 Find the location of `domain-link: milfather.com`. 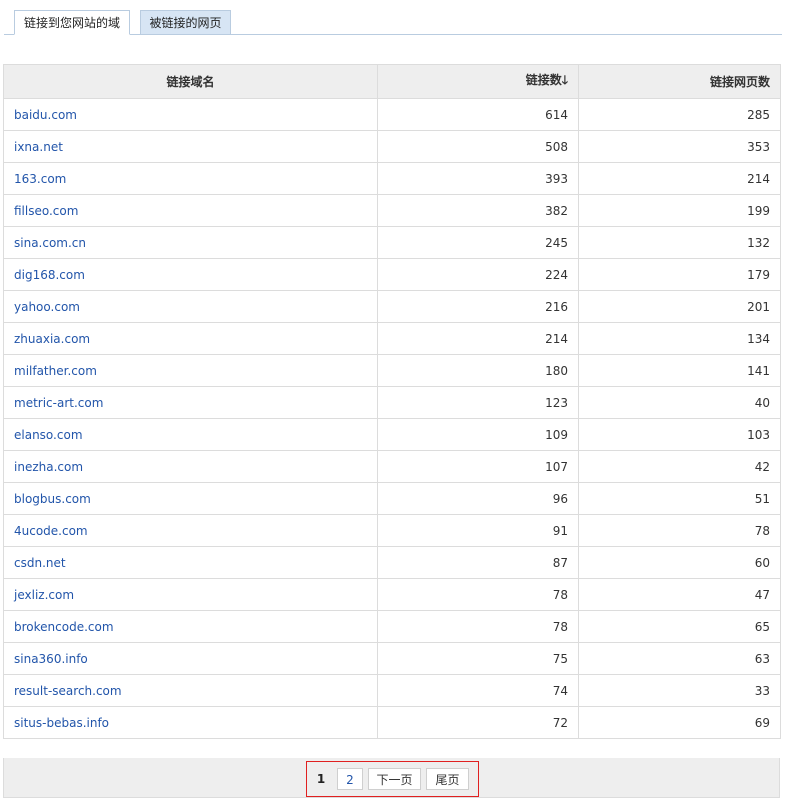

domain-link: milfather.com is located at coordinates (55, 371).